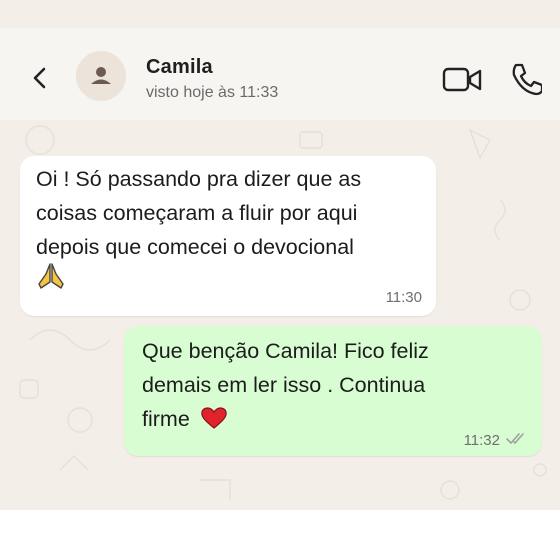 The width and height of the screenshot is (560, 541). What do you see at coordinates (481, 440) in the screenshot?
I see `message-time: 11:32` at bounding box center [481, 440].